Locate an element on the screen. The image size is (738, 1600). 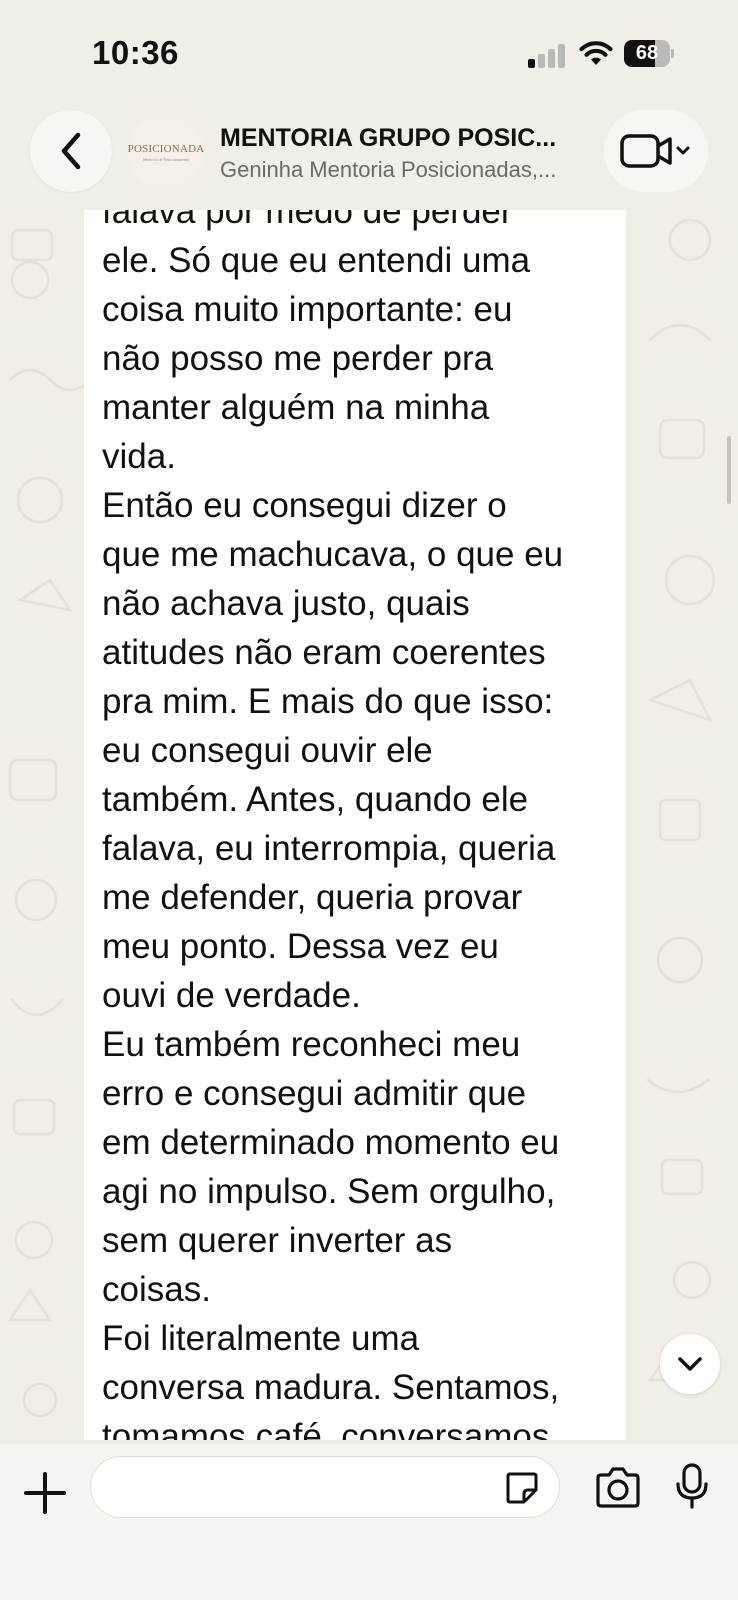
message-line: agi no impulso. Sem orgulho, is located at coordinates (329, 1191).